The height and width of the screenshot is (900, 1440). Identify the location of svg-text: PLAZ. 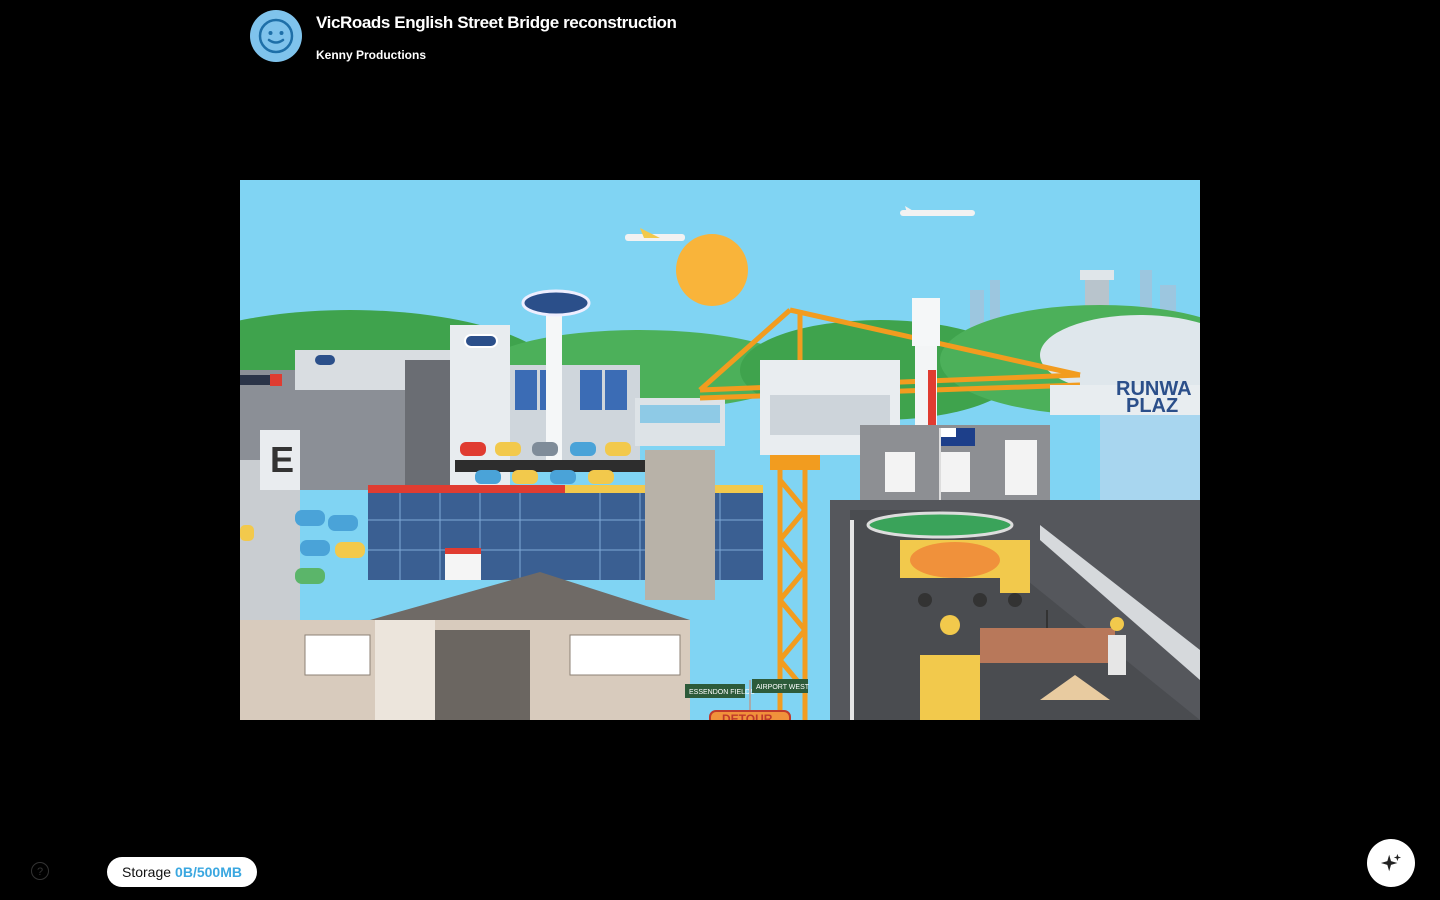
(1152, 406).